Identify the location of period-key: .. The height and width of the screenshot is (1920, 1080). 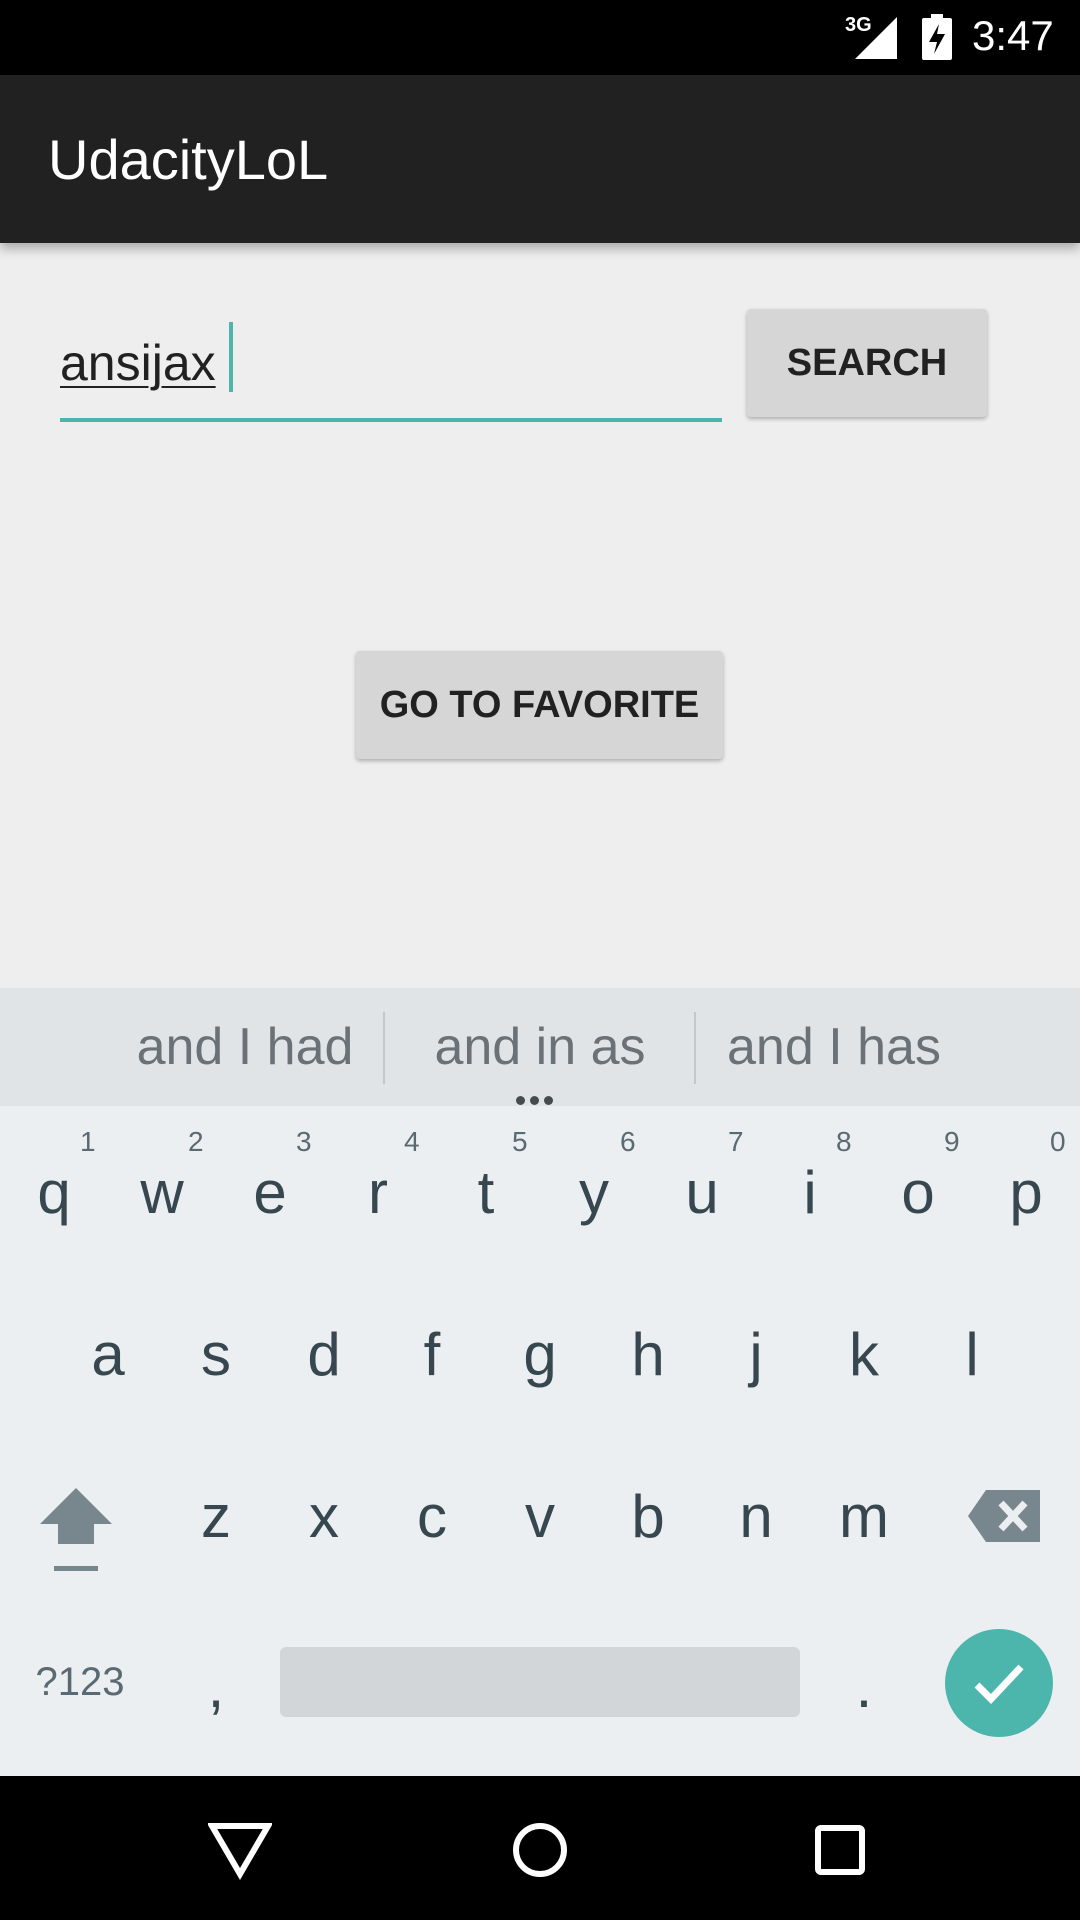
(864, 1686).